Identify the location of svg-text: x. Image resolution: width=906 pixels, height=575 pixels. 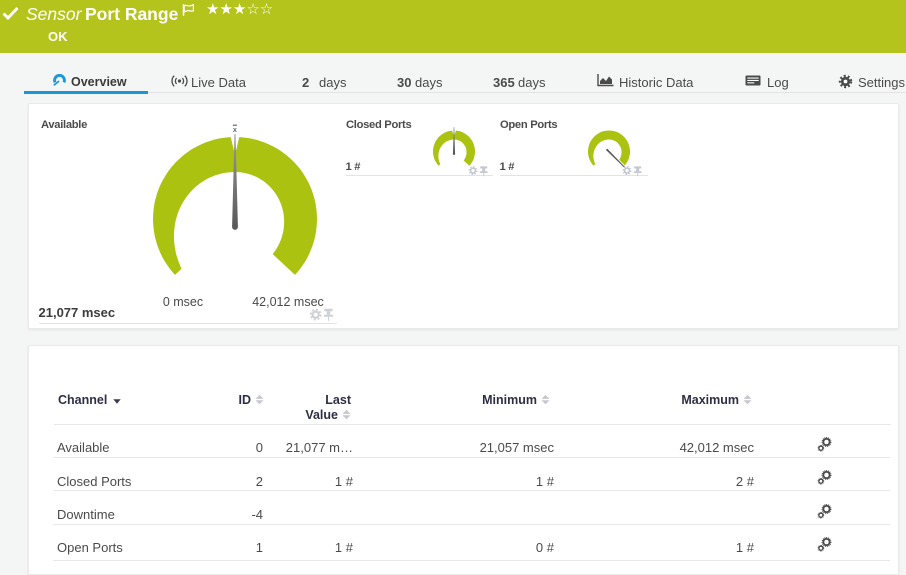
(235, 129).